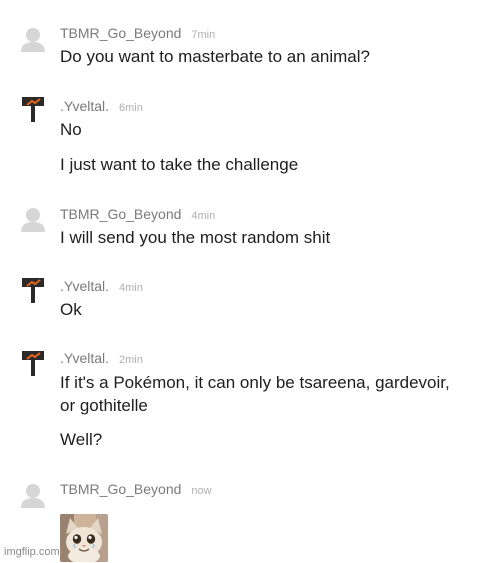  Describe the element at coordinates (215, 56) in the screenshot. I see `message-text: Do you want to masterbate to an animal?` at that location.